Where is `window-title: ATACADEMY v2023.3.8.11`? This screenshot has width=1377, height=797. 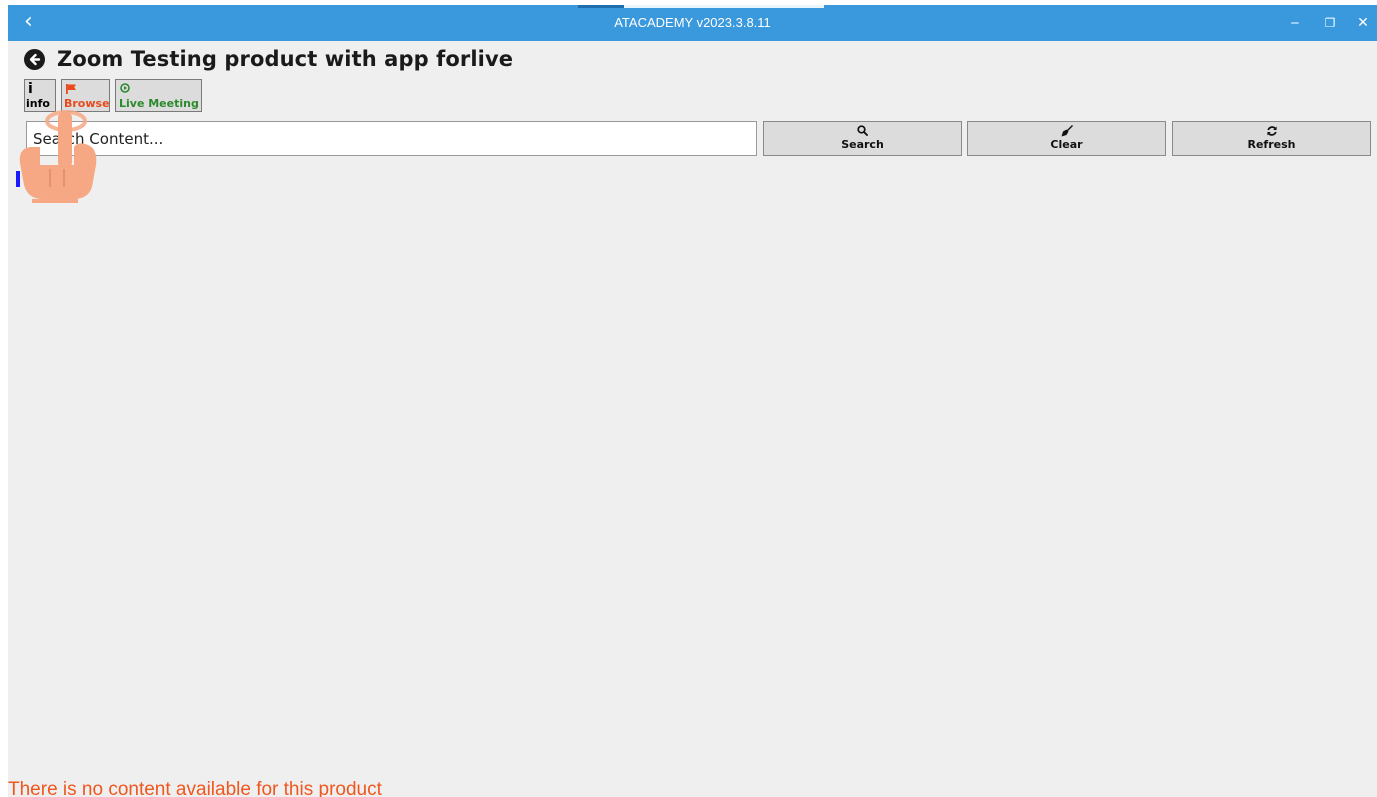
window-title: ATACADEMY v2023.3.8.11 is located at coordinates (692, 22).